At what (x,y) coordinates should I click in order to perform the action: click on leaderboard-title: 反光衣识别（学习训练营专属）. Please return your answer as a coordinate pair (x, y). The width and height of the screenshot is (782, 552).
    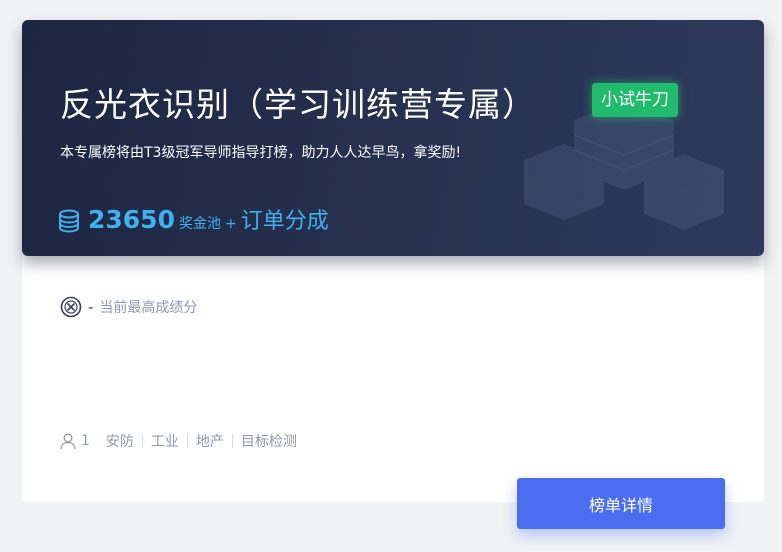
    Looking at the image, I should click on (298, 104).